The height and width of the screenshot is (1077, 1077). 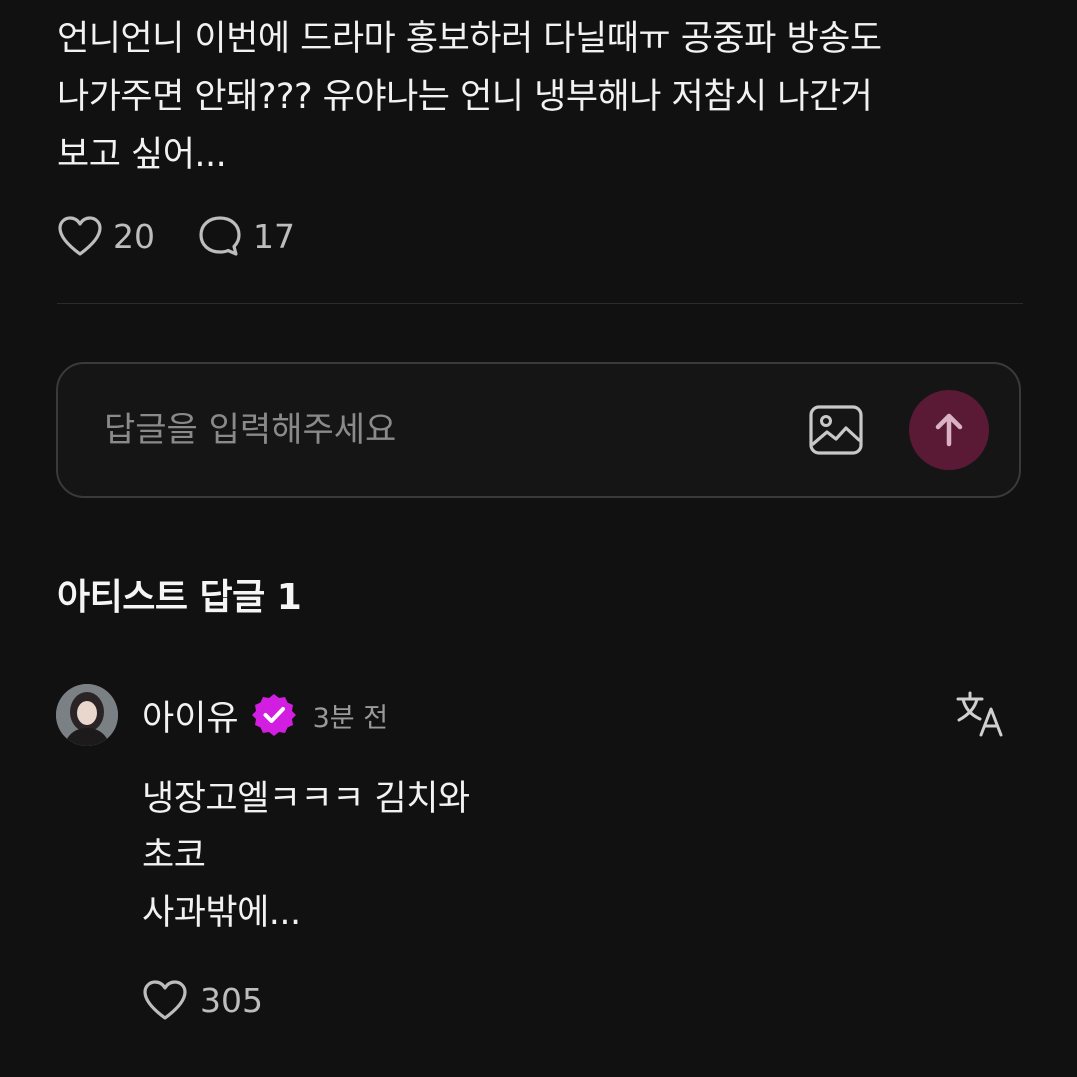 What do you see at coordinates (246, 236) in the screenshot?
I see `comment-button: 17` at bounding box center [246, 236].